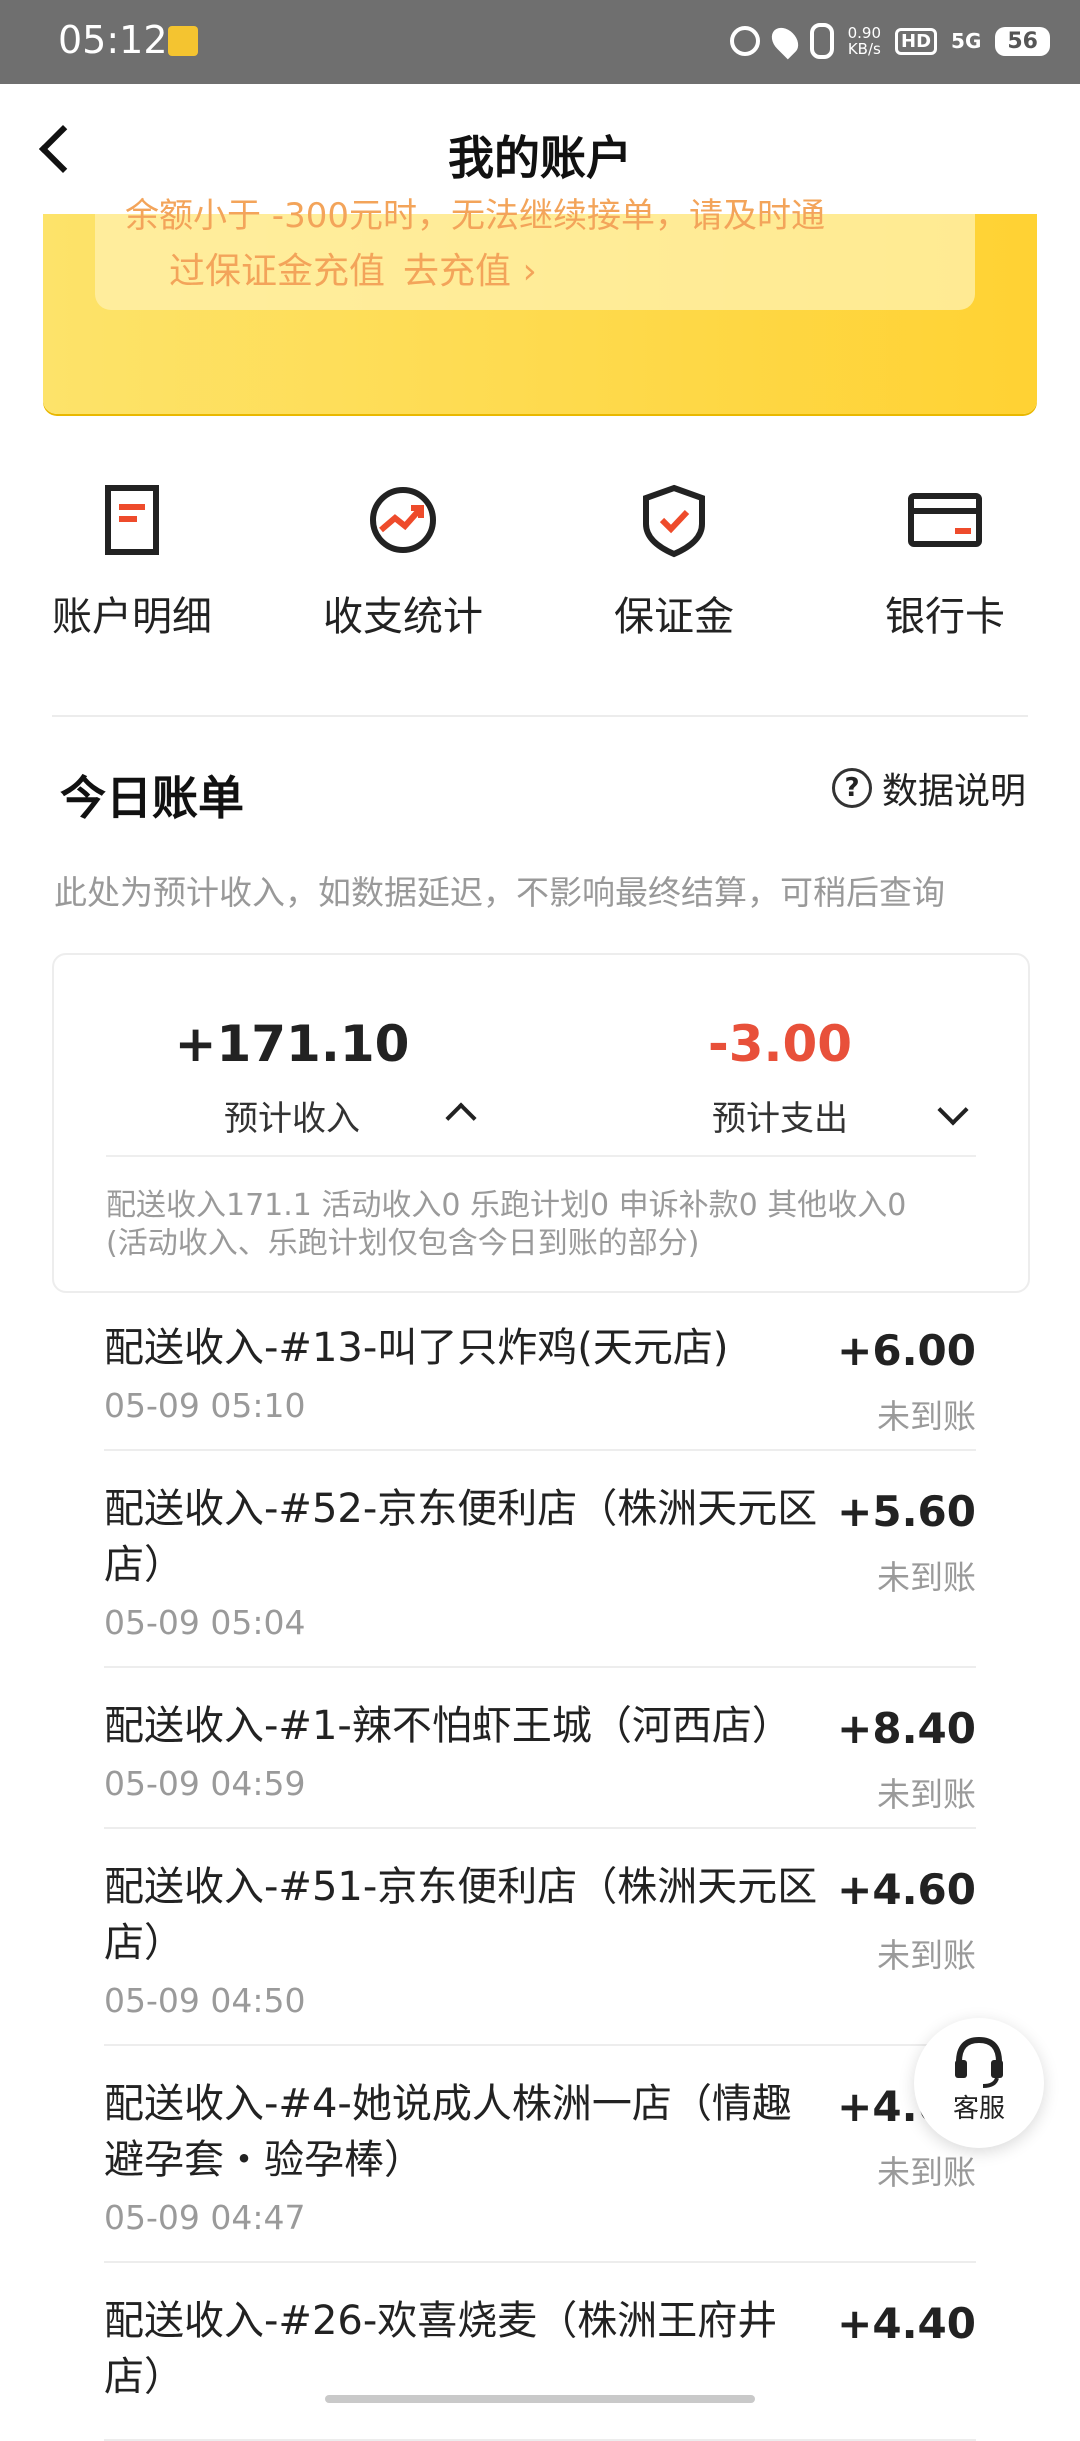 The height and width of the screenshot is (2441, 1080). What do you see at coordinates (953, 791) in the screenshot?
I see `data-explain-label: 数据说明` at bounding box center [953, 791].